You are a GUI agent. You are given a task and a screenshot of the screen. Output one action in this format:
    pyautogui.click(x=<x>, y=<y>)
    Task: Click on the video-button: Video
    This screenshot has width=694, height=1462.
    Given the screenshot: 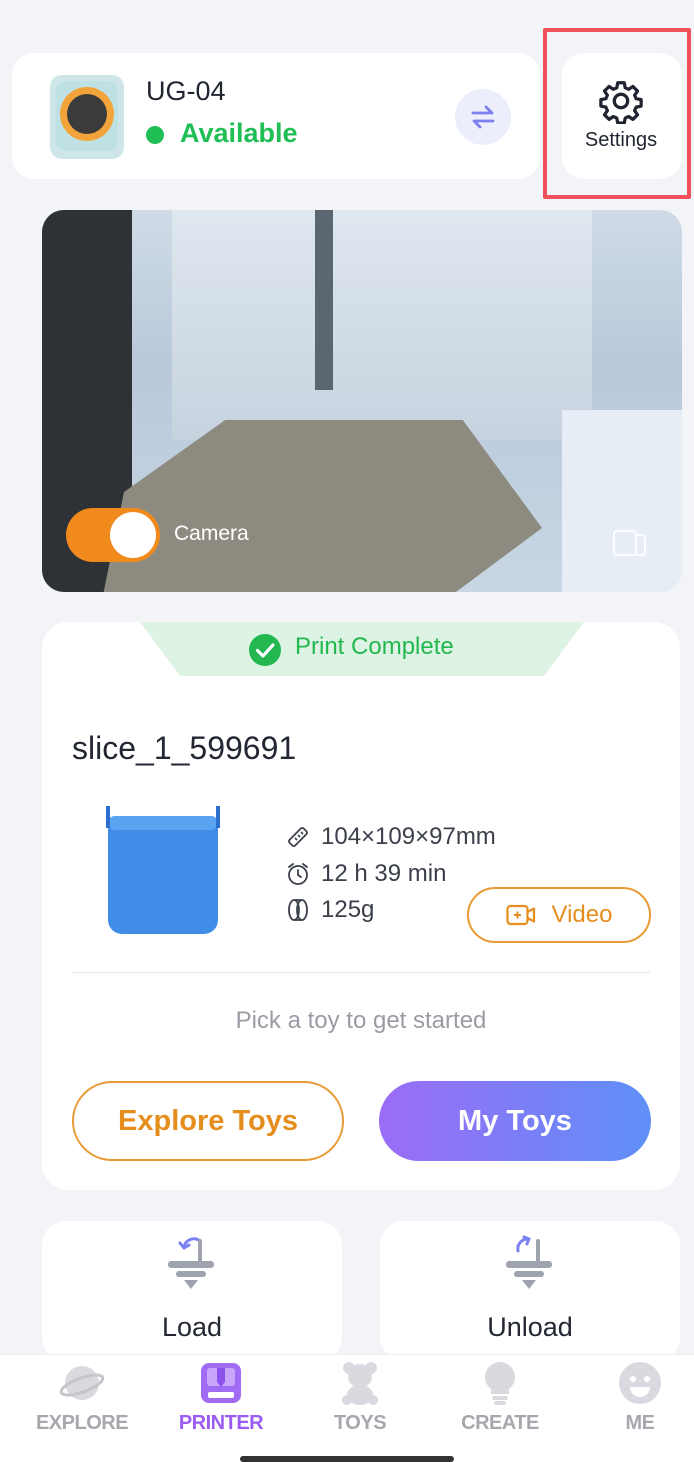 What is the action you would take?
    pyautogui.click(x=559, y=915)
    